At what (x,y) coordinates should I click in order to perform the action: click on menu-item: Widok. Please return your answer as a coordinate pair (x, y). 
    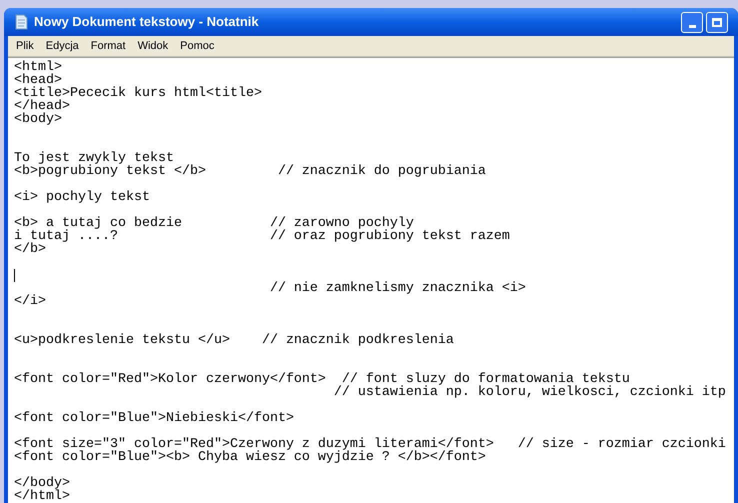
    Looking at the image, I should click on (153, 46).